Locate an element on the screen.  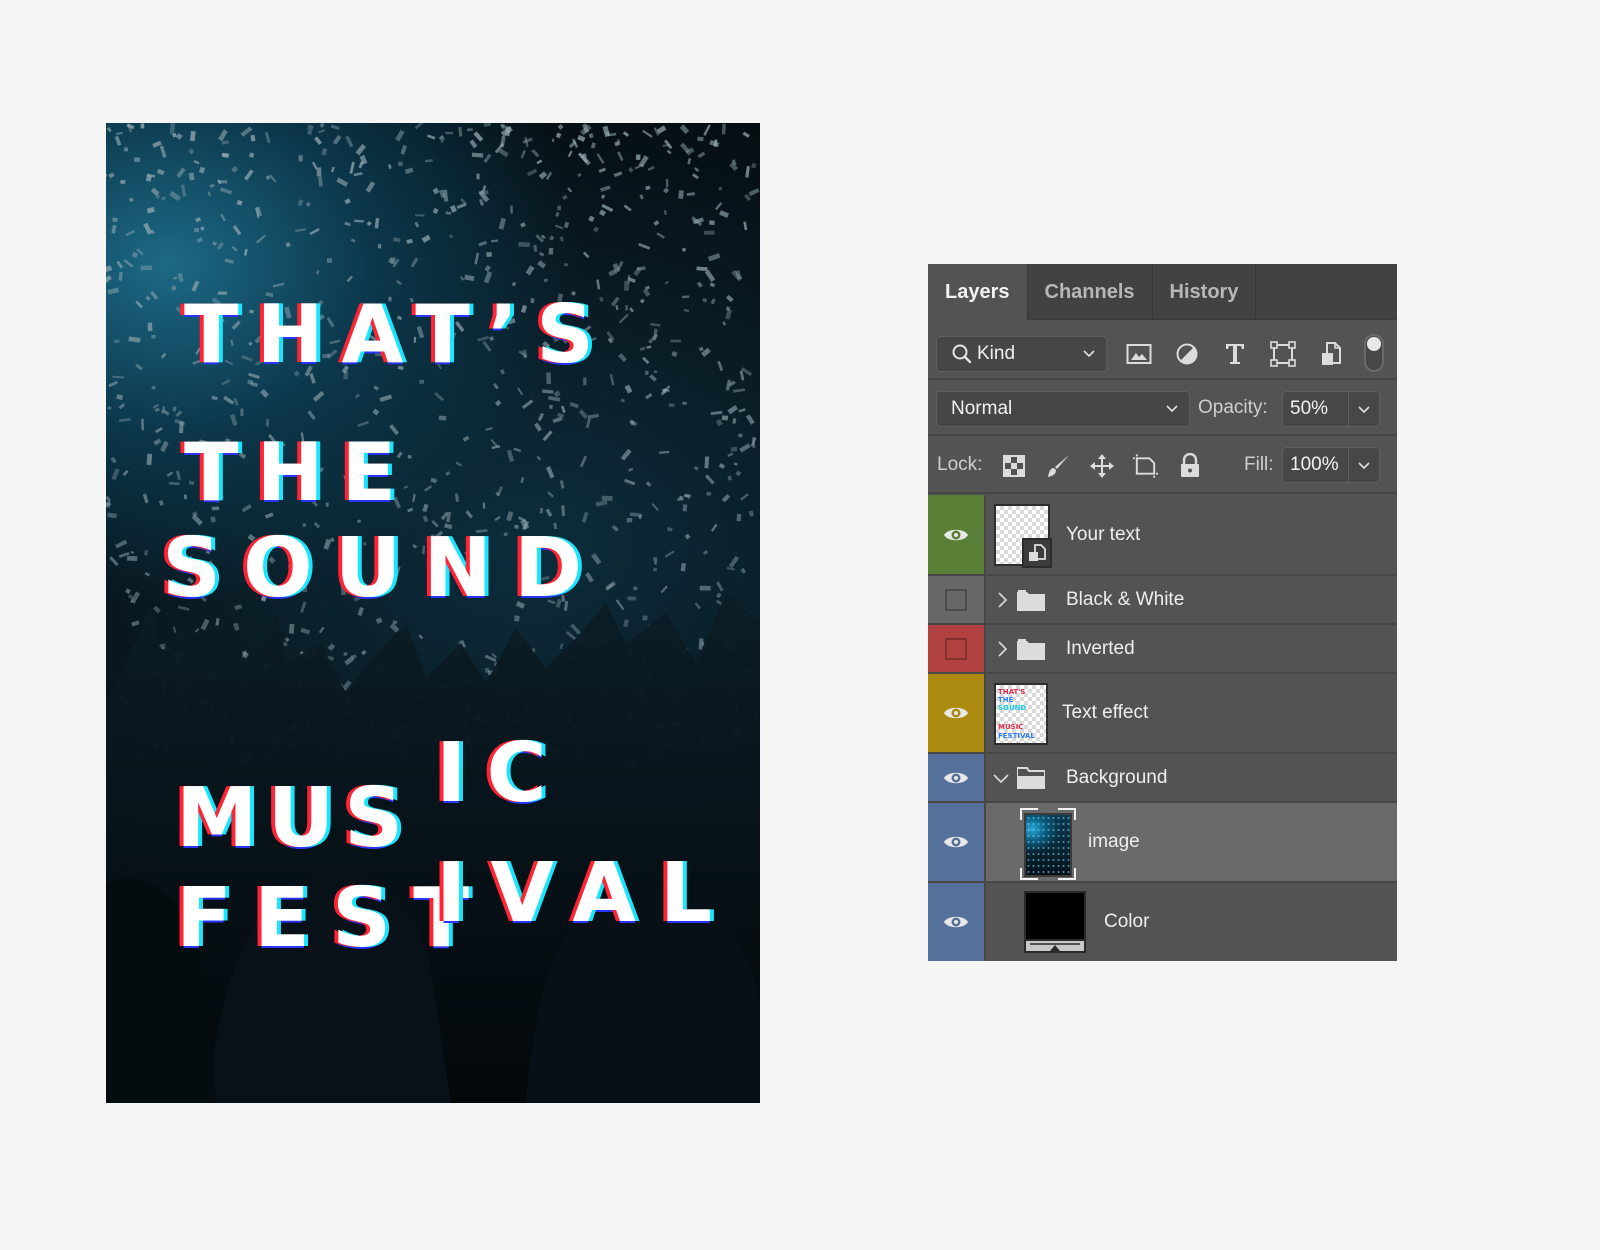
blend-mode-value: Normal is located at coordinates (982, 408).